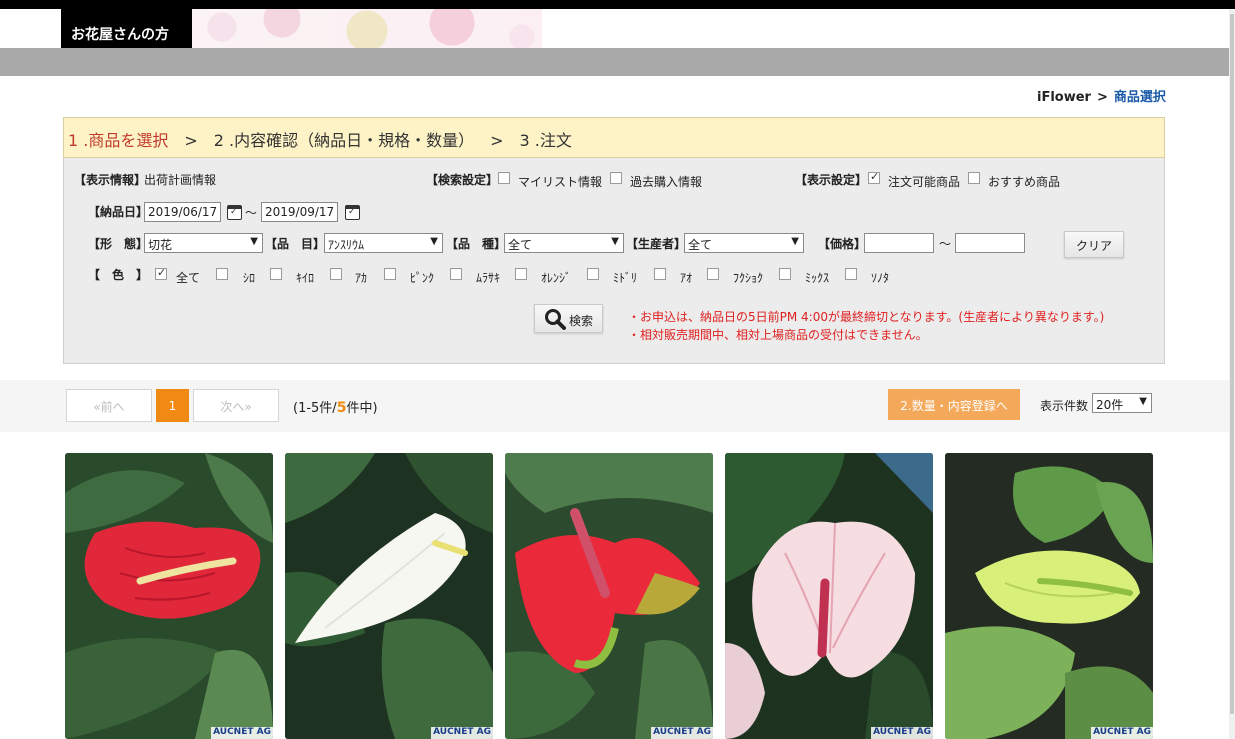 This screenshot has width=1235, height=739. Describe the element at coordinates (560, 182) in the screenshot. I see `mylist-label: マイリスト情報` at that location.